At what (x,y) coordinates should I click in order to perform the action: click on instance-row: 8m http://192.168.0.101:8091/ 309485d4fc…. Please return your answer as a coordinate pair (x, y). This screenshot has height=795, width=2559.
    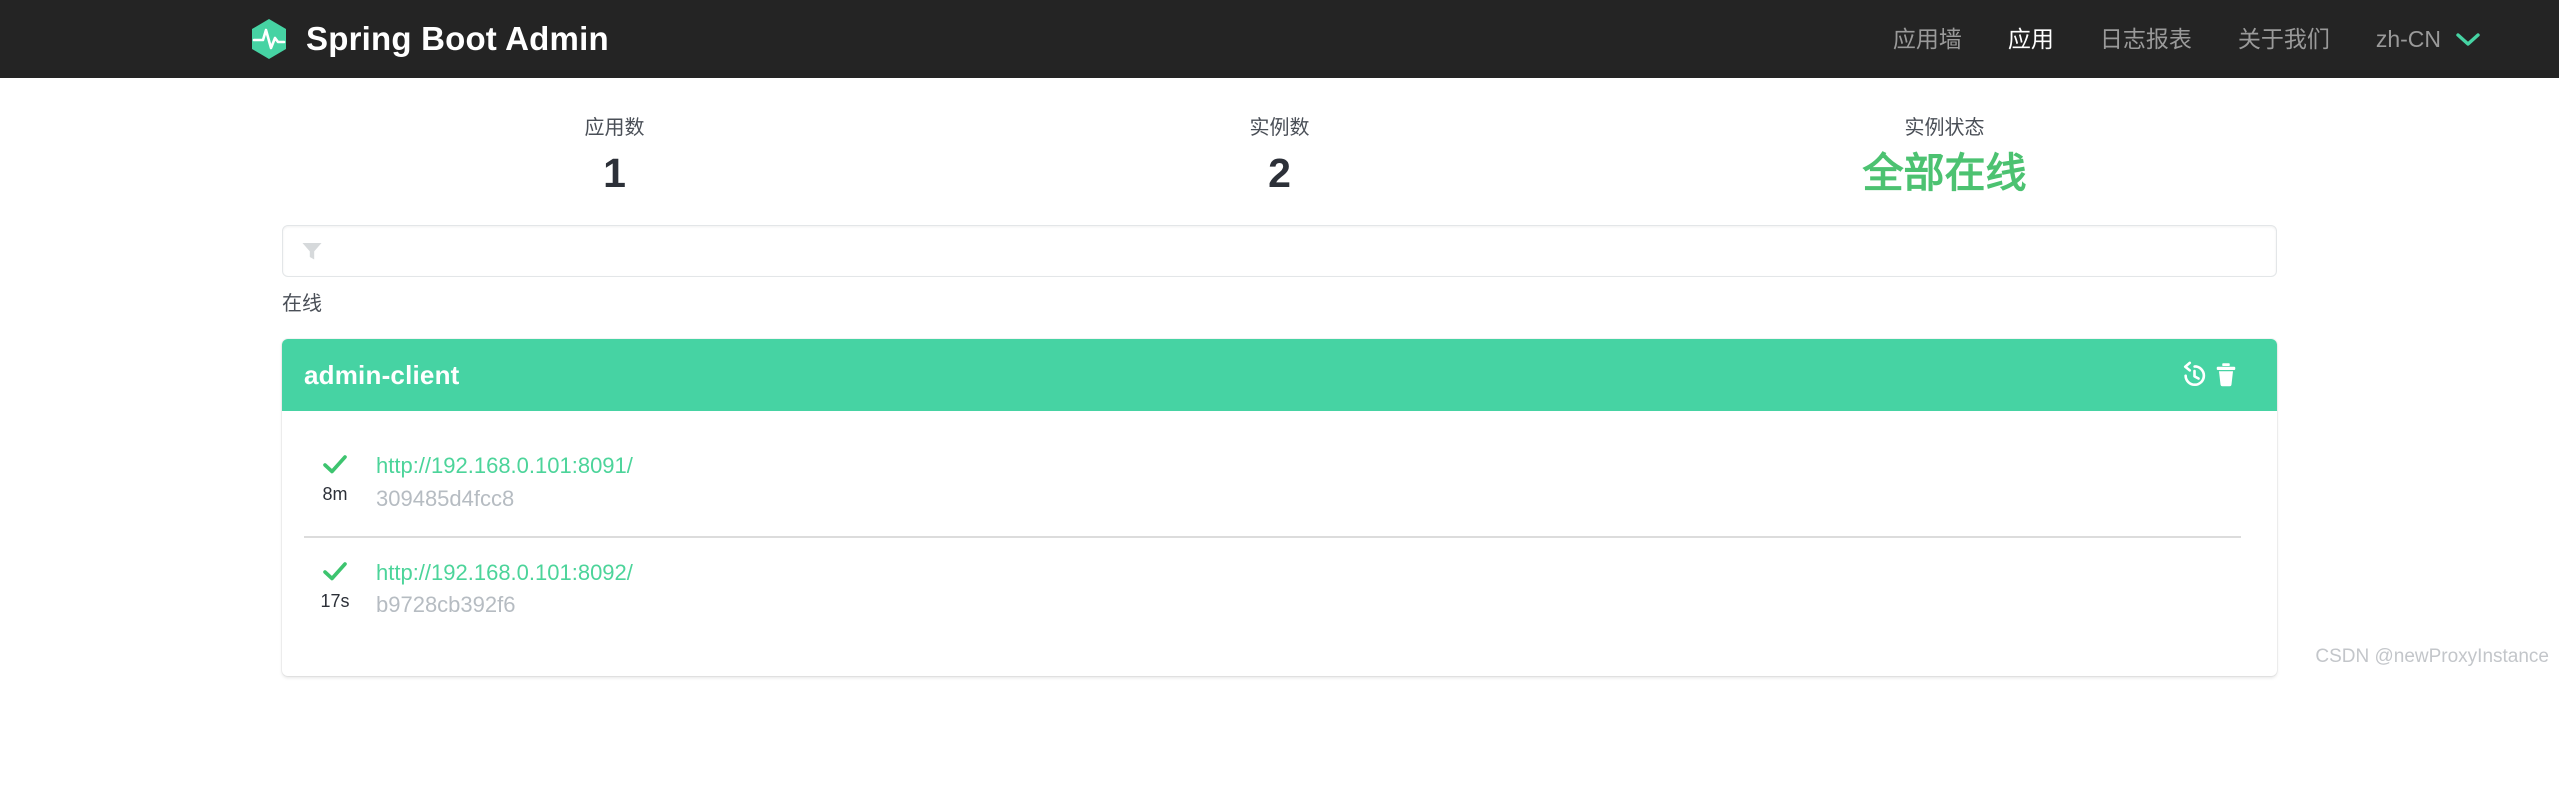
    Looking at the image, I should click on (1272, 483).